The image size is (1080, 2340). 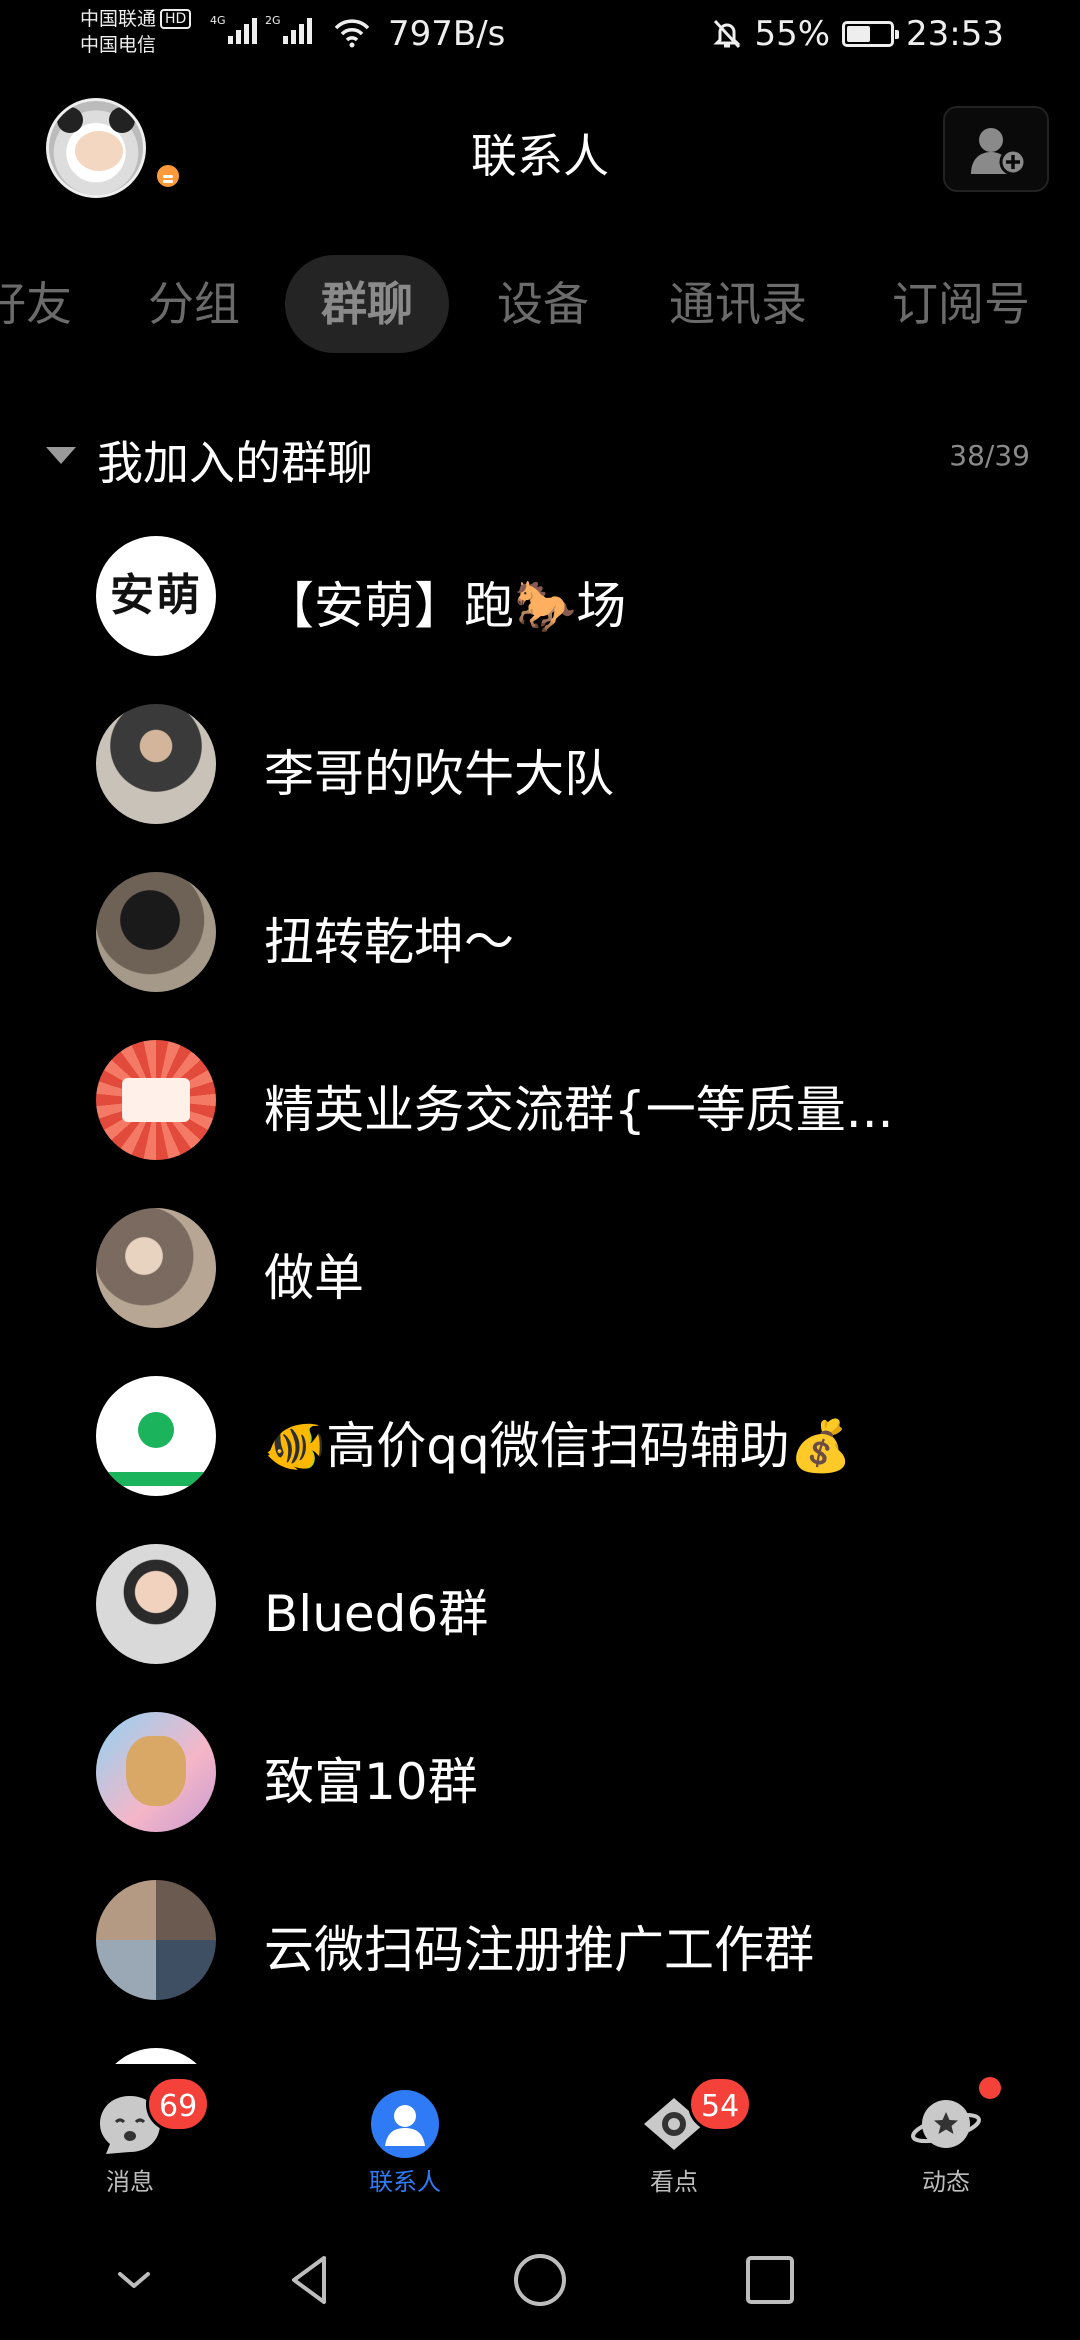 I want to click on system-navigation-bar, so click(x=540, y=2277).